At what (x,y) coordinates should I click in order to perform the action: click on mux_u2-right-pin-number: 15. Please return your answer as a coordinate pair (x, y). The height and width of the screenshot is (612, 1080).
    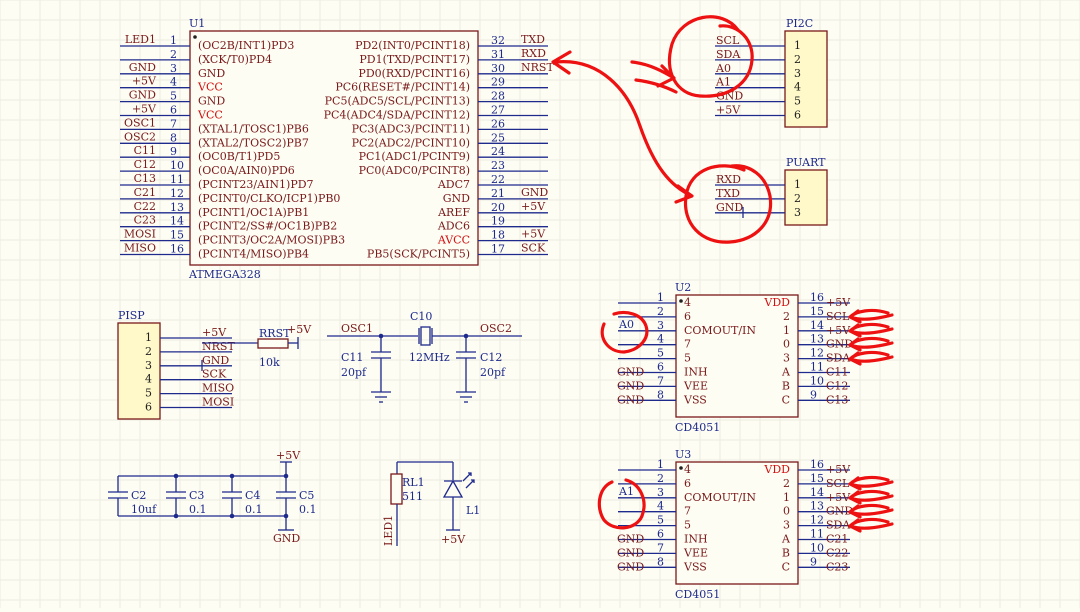
    Looking at the image, I should click on (817, 311).